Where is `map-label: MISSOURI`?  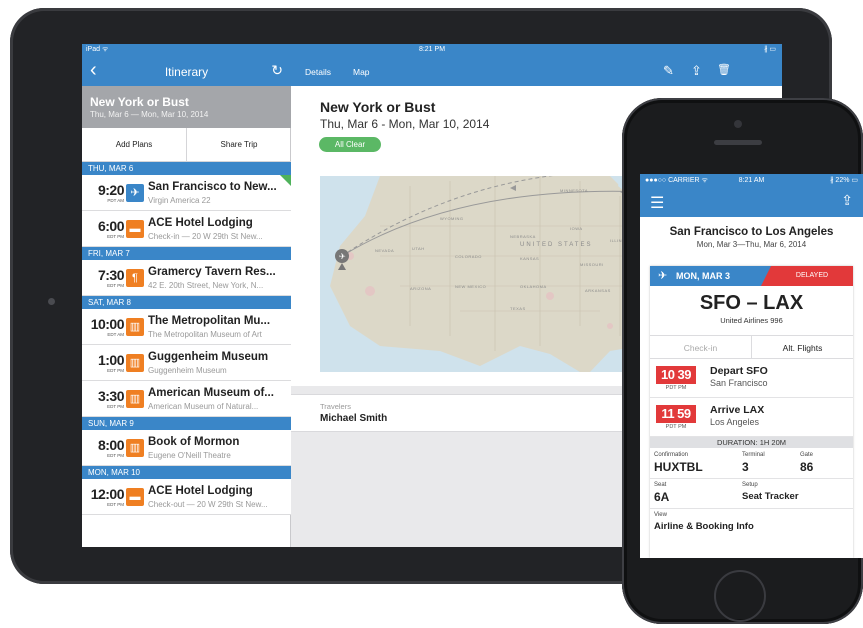 map-label: MISSOURI is located at coordinates (592, 264).